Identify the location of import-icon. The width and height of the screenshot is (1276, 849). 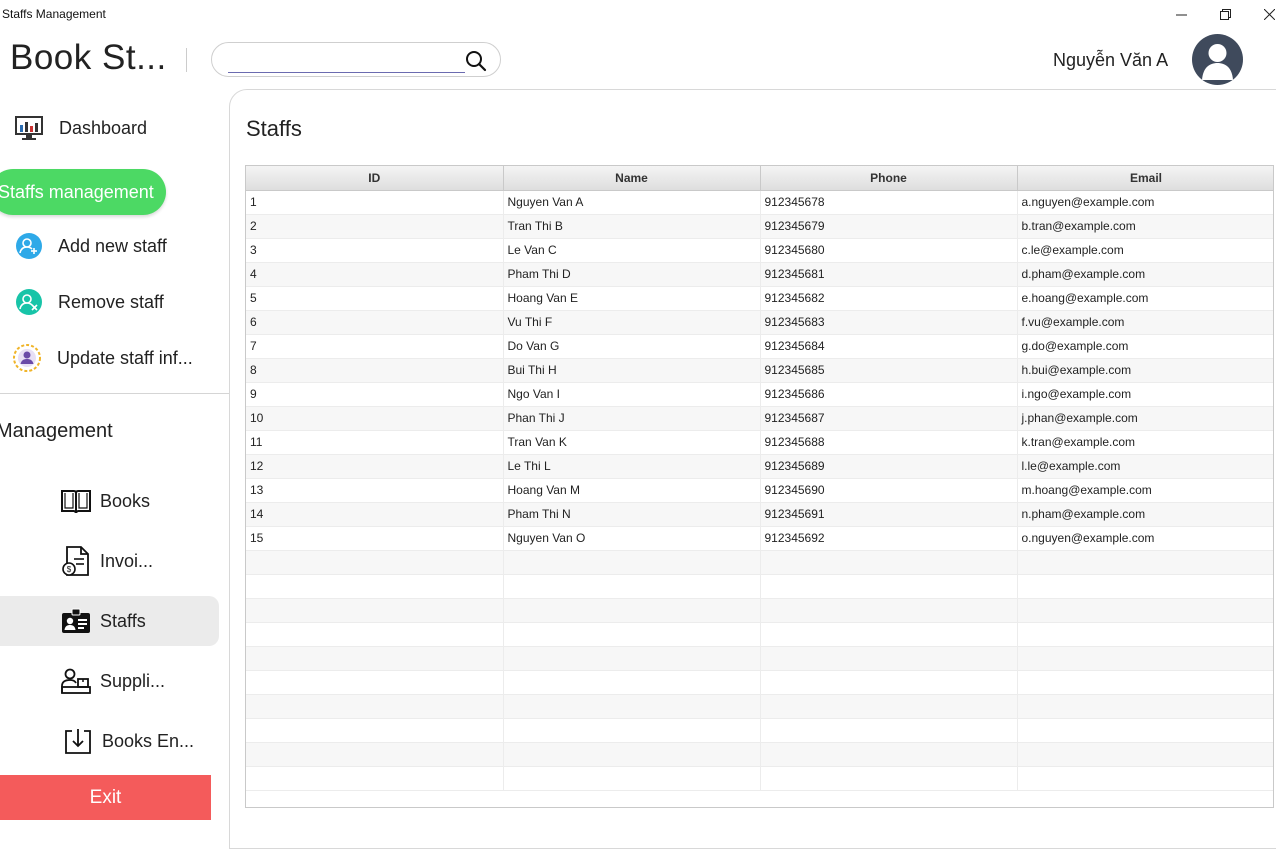
(78, 741).